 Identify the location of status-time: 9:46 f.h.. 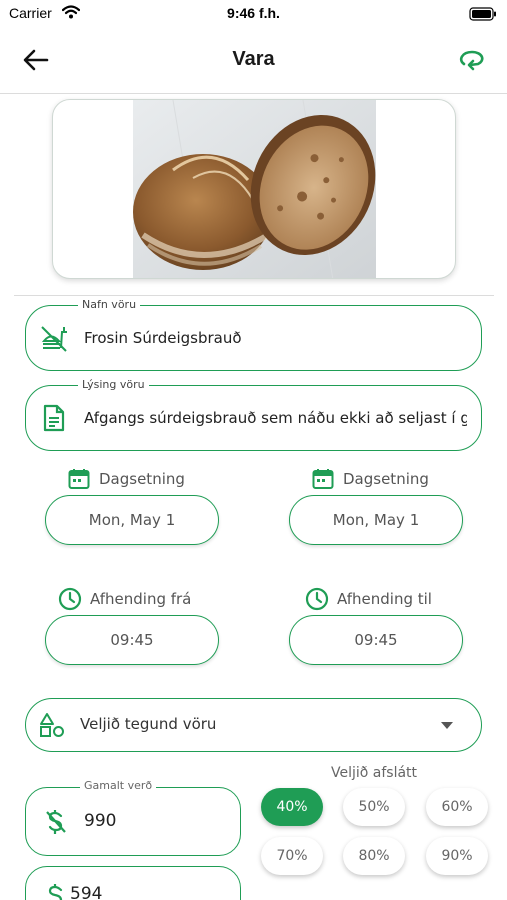
(253, 13).